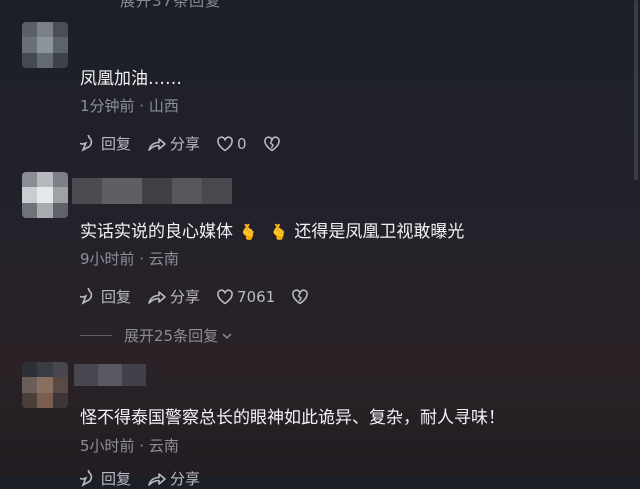 The height and width of the screenshot is (489, 640). I want to click on like-count: 0, so click(242, 143).